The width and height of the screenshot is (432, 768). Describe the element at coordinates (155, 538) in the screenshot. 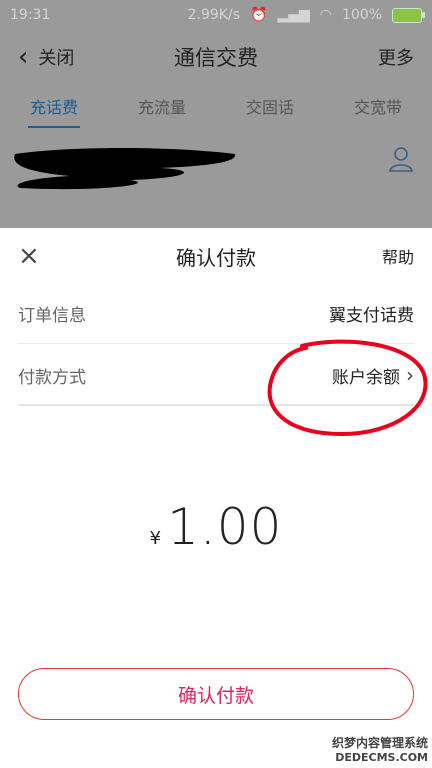

I see `currency-symbol: ¥` at that location.